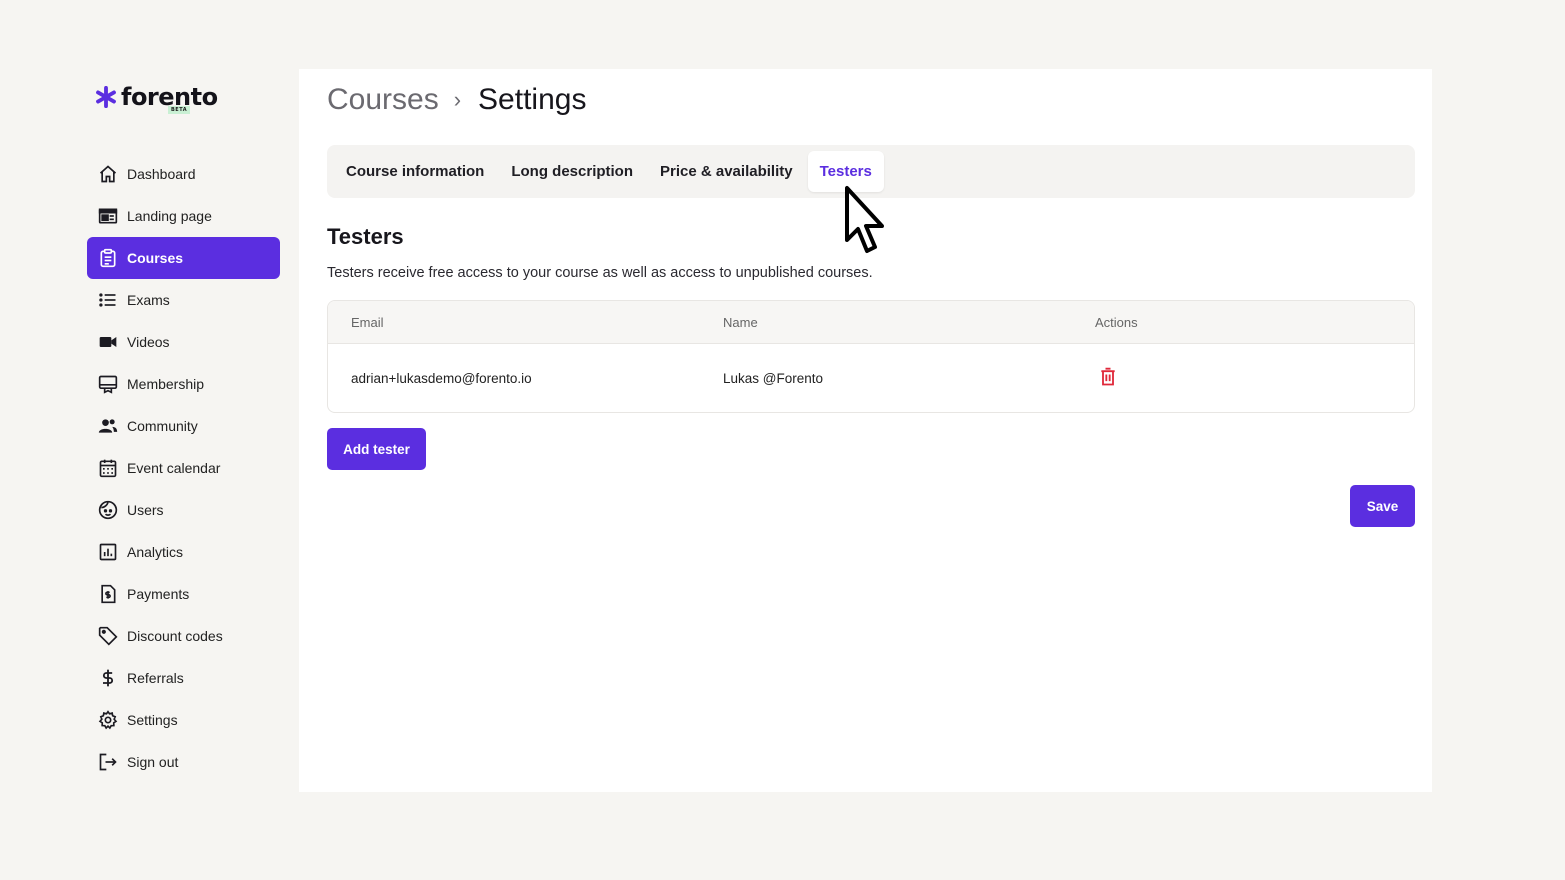 The image size is (1565, 880). I want to click on column-header-actions: Actions, so click(1116, 322).